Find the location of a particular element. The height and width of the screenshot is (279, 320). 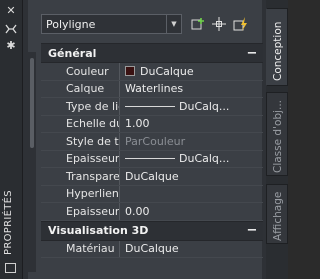

property-row-epaisseur: Epaisseur 0.00 is located at coordinates (152, 212).